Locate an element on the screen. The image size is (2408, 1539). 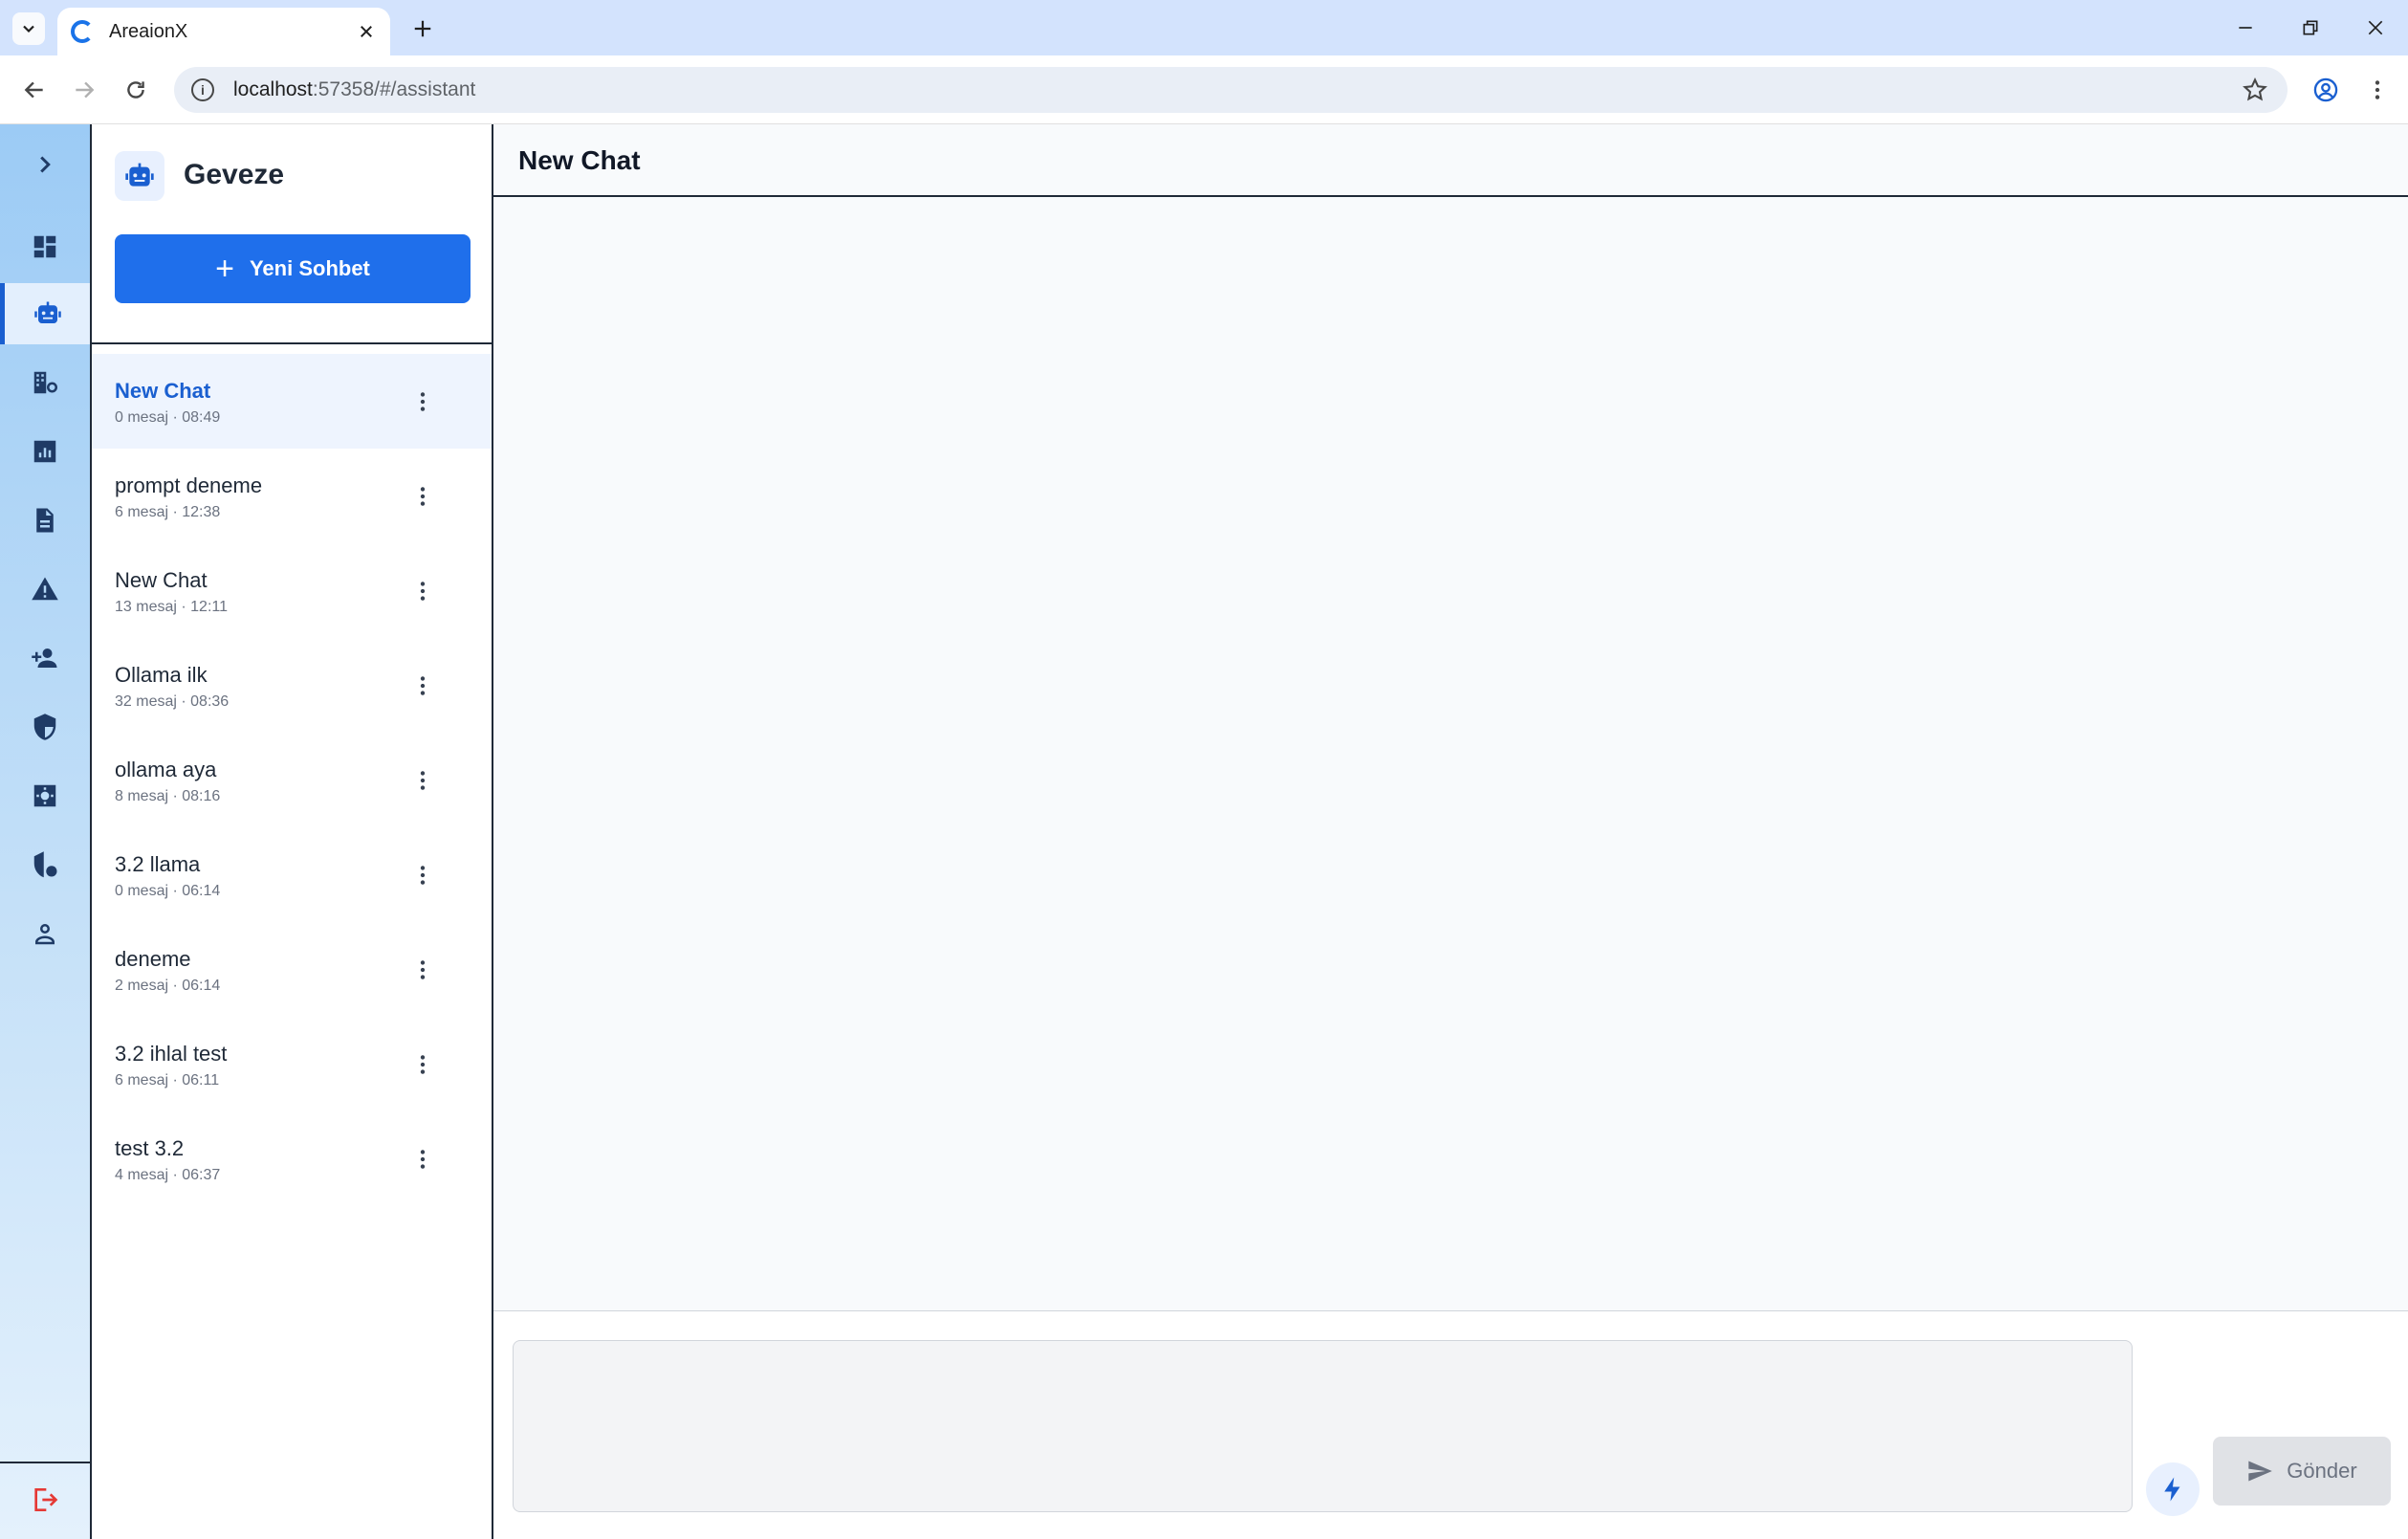
rail-item-building-settings is located at coordinates (45, 383).